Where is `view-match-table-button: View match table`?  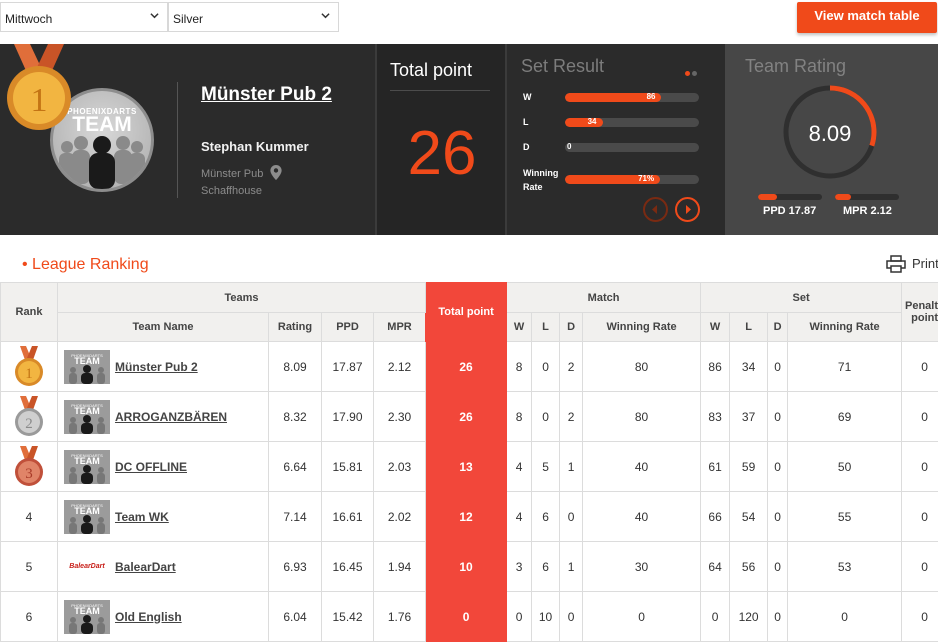 view-match-table-button: View match table is located at coordinates (867, 17).